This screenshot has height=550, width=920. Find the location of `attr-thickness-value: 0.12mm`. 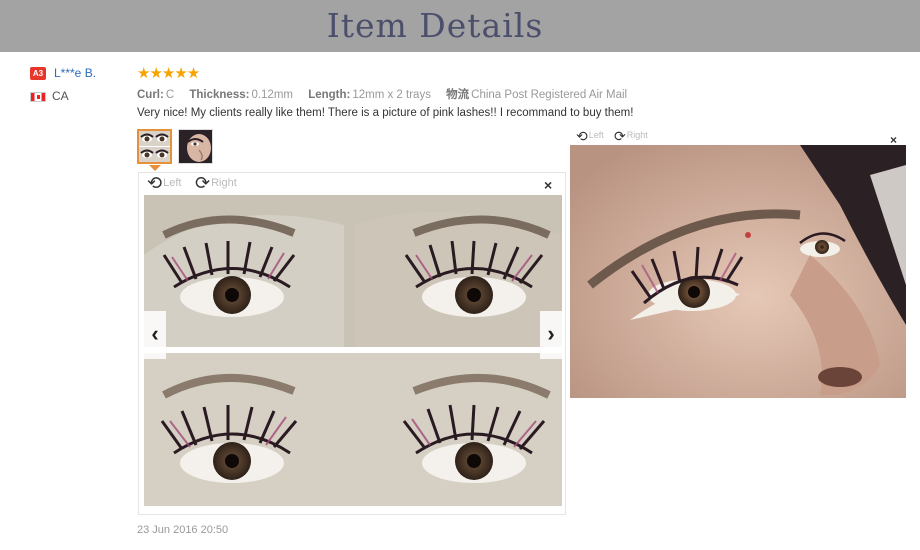

attr-thickness-value: 0.12mm is located at coordinates (272, 95).